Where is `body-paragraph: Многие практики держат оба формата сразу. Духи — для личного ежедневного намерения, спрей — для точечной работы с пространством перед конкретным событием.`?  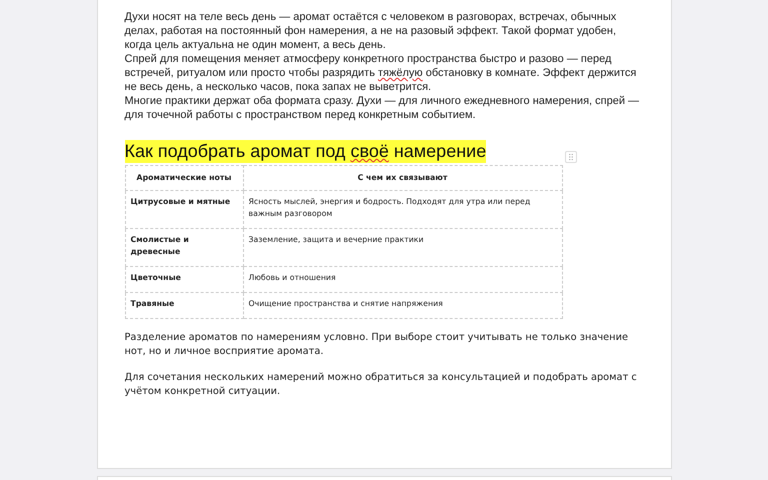
body-paragraph: Многие практики держат оба формата сразу. Духи — для личного ежедневного намерения, спрей — для точечной работы с пространством перед конкретным событием. is located at coordinates (382, 108).